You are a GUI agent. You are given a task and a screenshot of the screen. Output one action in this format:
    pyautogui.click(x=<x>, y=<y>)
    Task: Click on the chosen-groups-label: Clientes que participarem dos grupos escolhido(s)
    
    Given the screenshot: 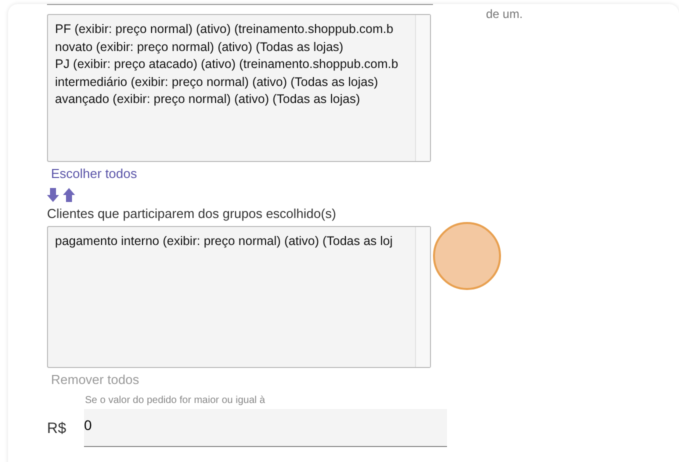 What is the action you would take?
    pyautogui.click(x=192, y=213)
    